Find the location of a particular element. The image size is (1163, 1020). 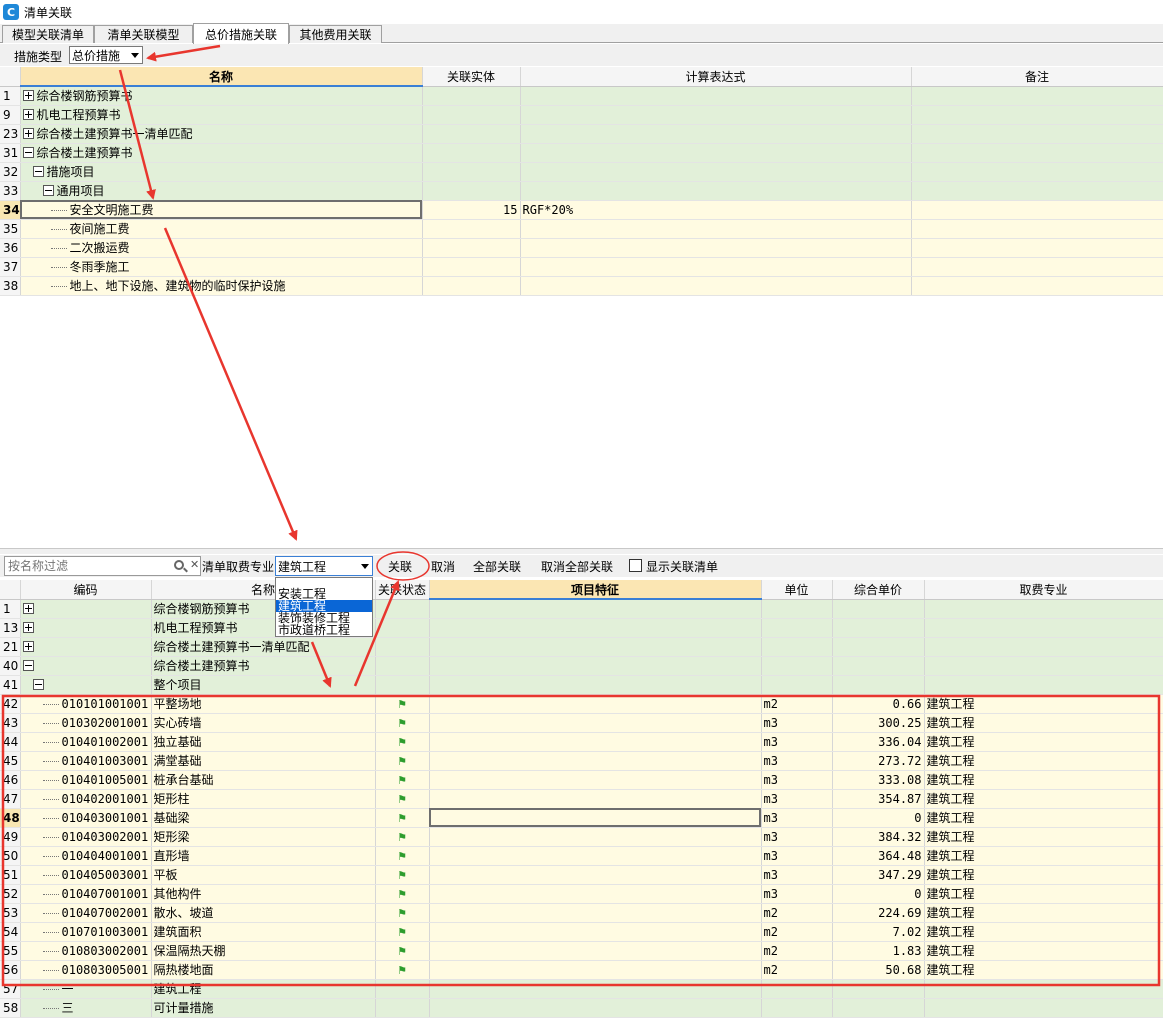

name-cell: 综合楼土建预算书一清单匹配 is located at coordinates (221, 134).